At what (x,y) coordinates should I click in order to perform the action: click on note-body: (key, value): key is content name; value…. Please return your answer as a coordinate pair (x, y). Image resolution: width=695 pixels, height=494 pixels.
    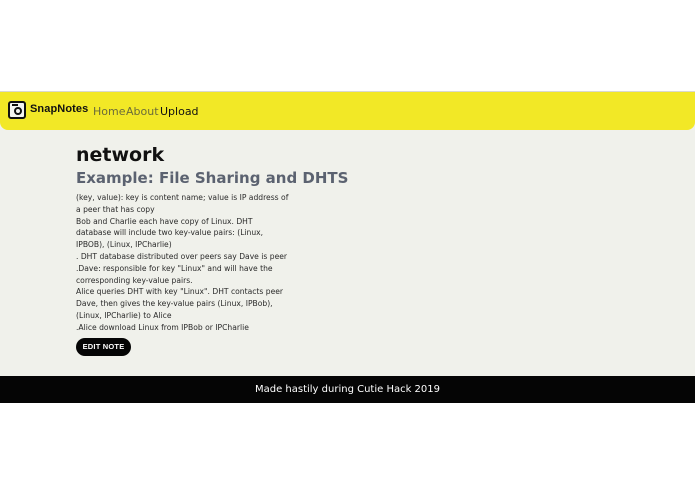
    Looking at the image, I should click on (182, 263).